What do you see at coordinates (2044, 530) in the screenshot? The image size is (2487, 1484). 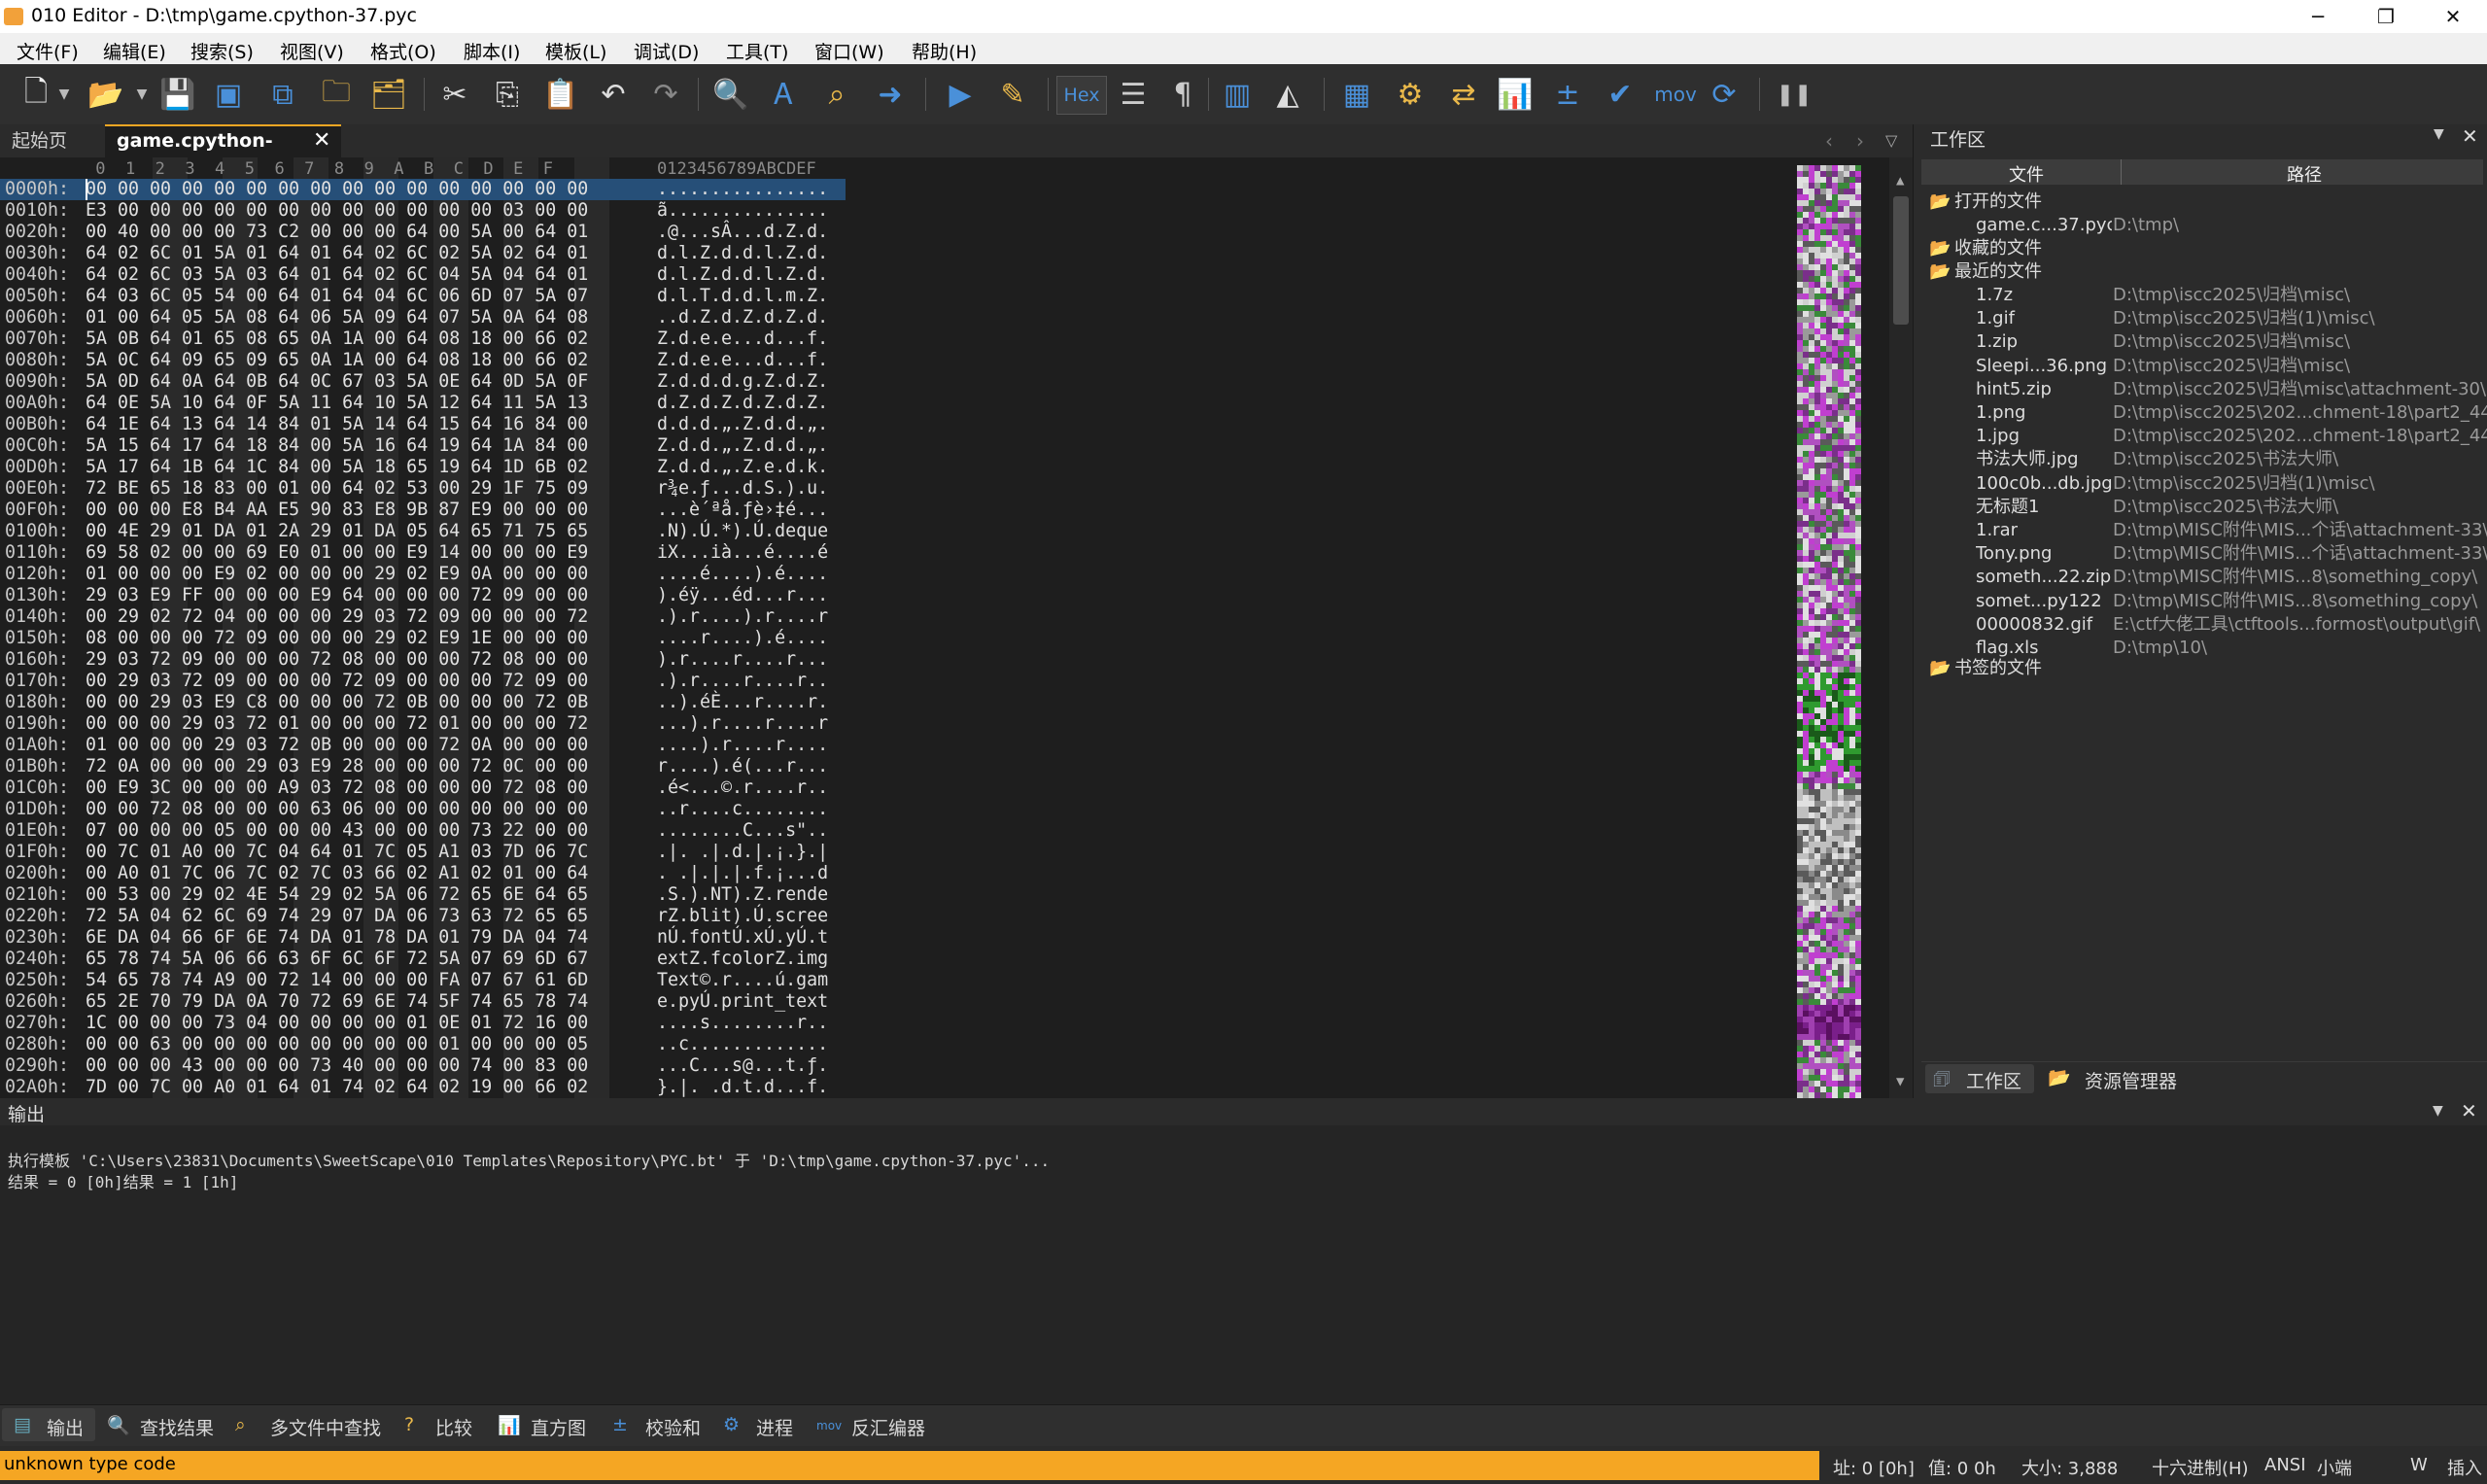 I see `recent-file-item: 1.rar` at bounding box center [2044, 530].